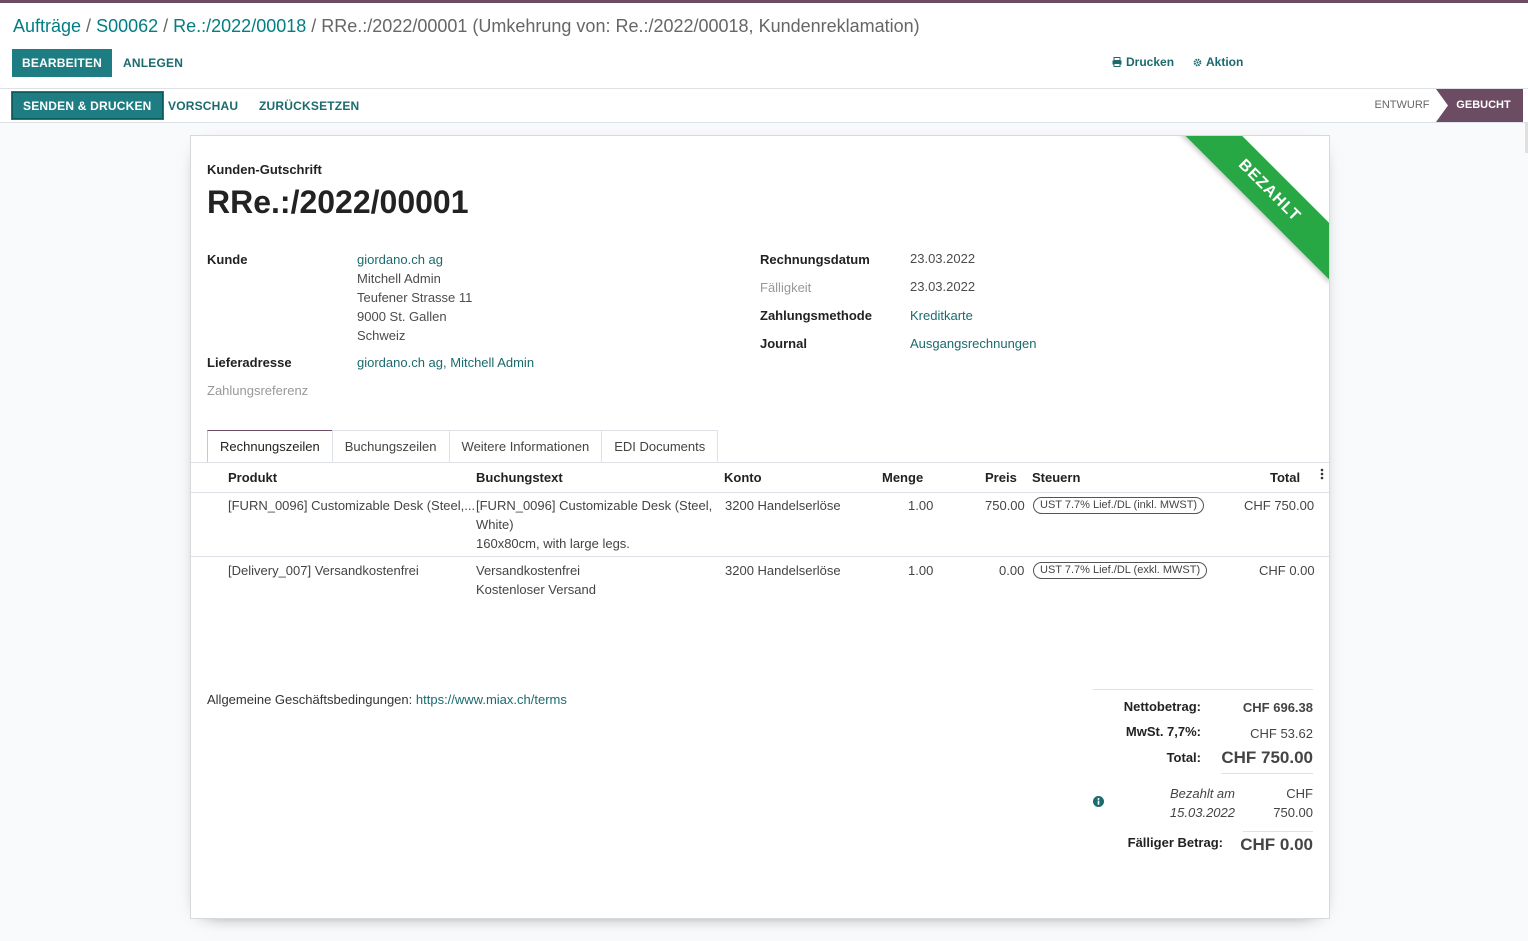  What do you see at coordinates (1285, 477) in the screenshot?
I see `column-header-total: Total` at bounding box center [1285, 477].